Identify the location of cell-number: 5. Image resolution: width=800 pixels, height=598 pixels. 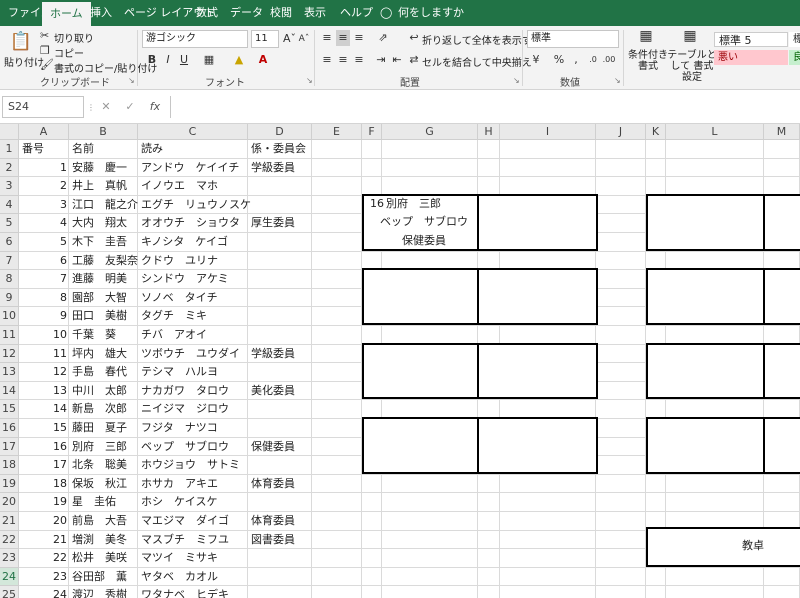
(44, 242).